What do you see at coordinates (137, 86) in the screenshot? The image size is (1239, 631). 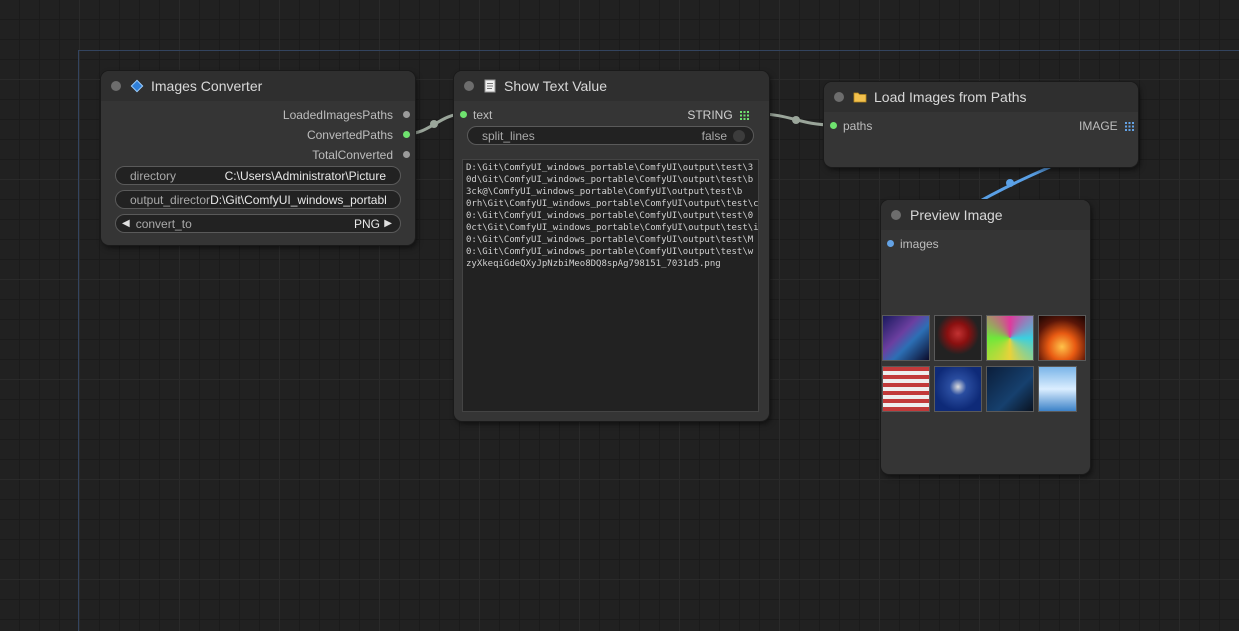 I see `blue-diamond-icon` at bounding box center [137, 86].